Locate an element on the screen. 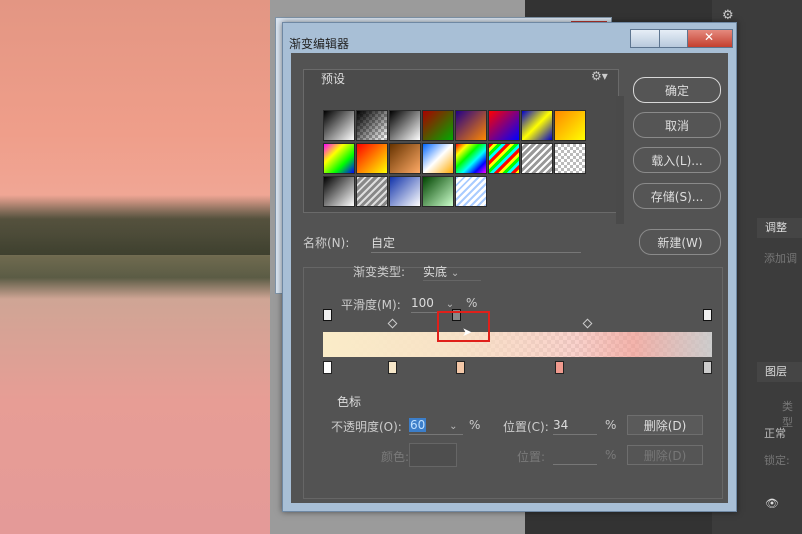 The height and width of the screenshot is (534, 802). name-label: 名称(N): is located at coordinates (326, 243).